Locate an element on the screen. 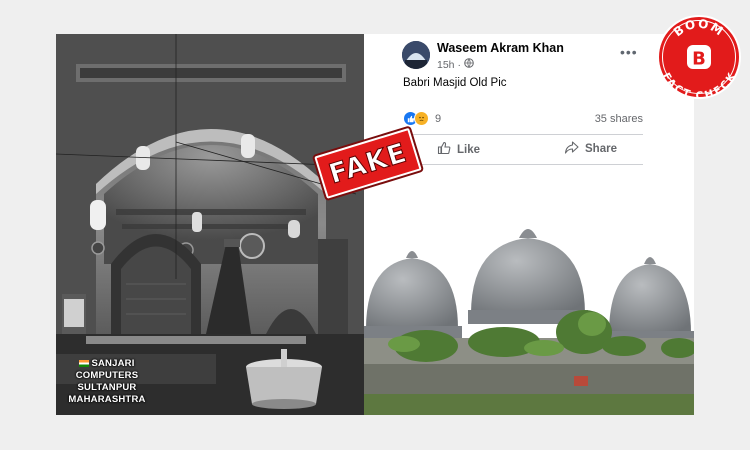 Image resolution: width=750 pixels, height=450 pixels. watermark-line-2: COMPUTERS is located at coordinates (107, 375).